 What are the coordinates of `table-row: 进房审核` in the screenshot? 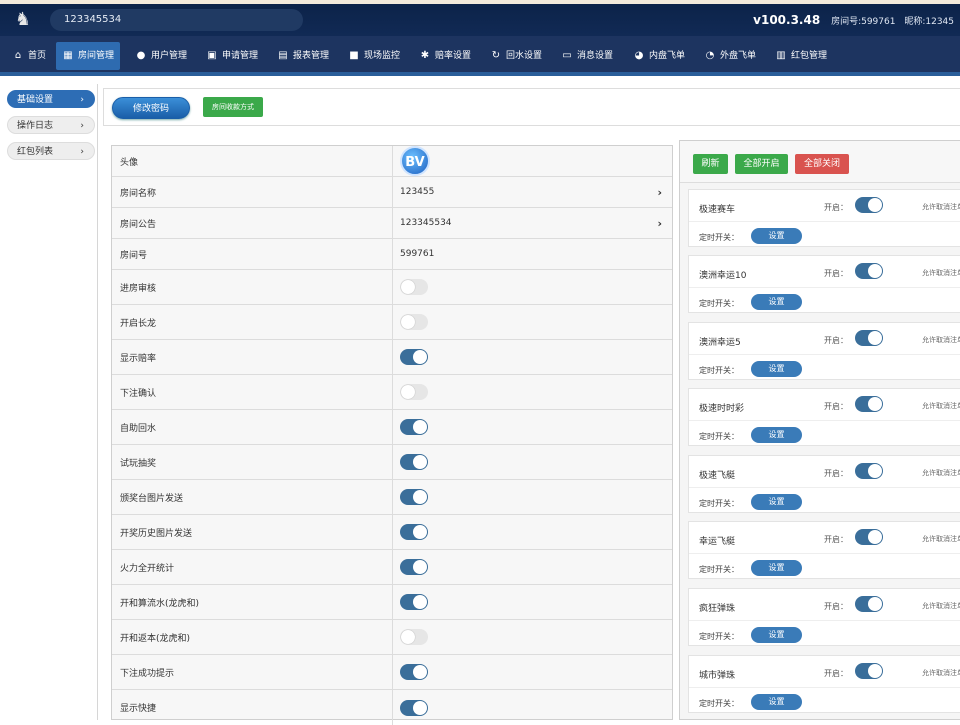 It's located at (392, 287).